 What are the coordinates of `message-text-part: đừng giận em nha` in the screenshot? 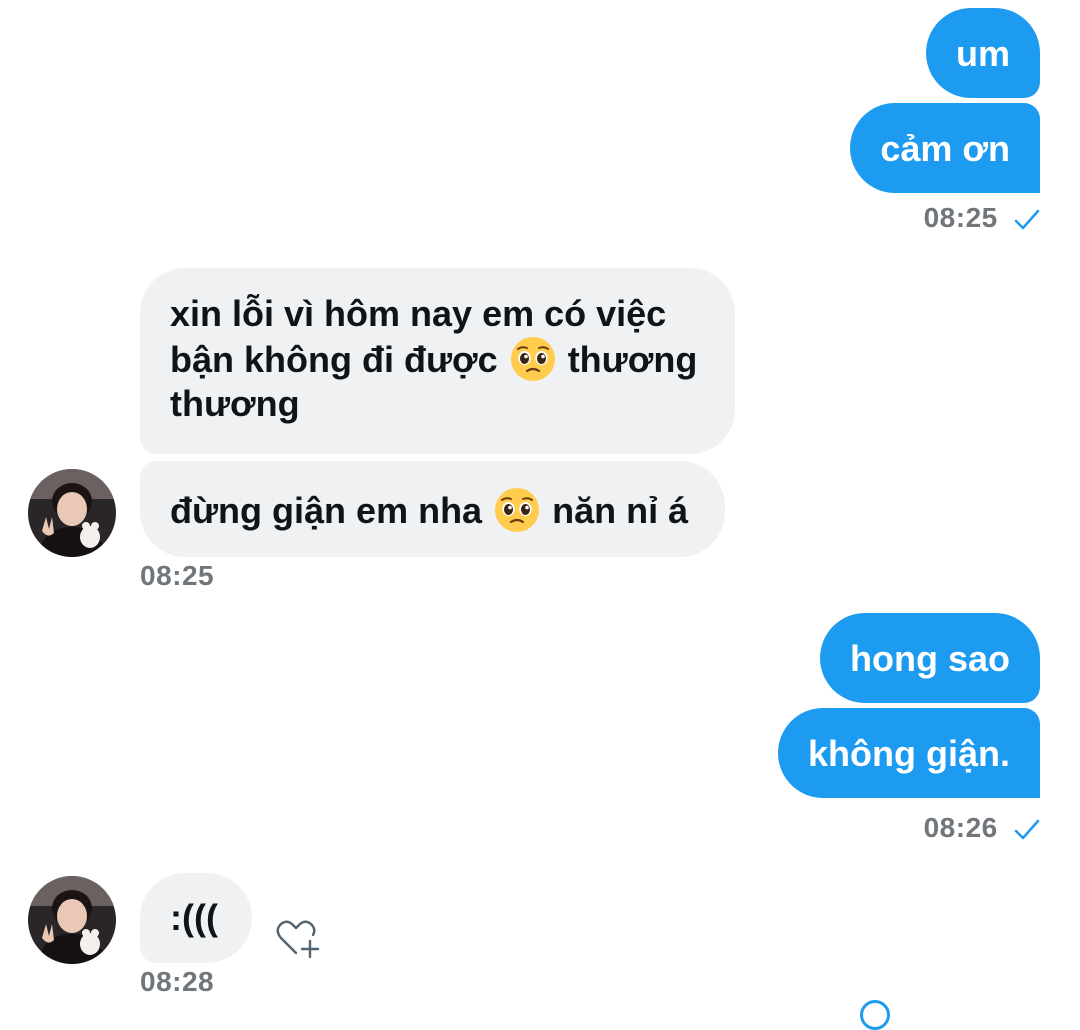 It's located at (326, 510).